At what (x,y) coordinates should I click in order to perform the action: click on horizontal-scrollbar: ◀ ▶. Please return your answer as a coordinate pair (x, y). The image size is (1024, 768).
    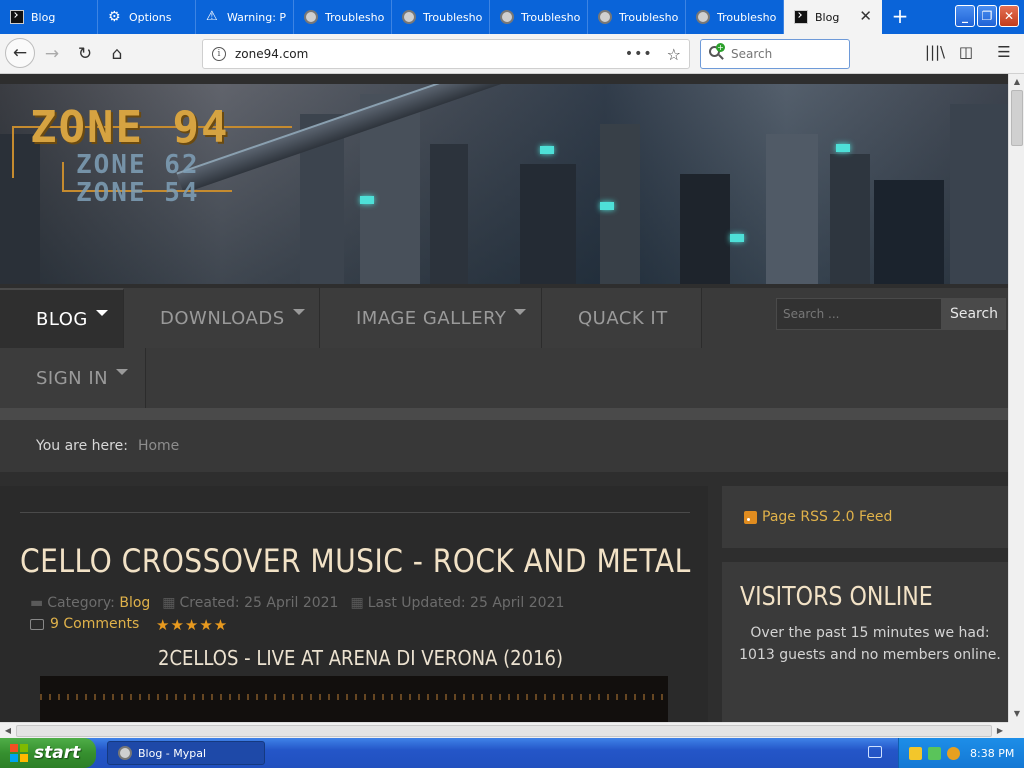
    Looking at the image, I should click on (504, 730).